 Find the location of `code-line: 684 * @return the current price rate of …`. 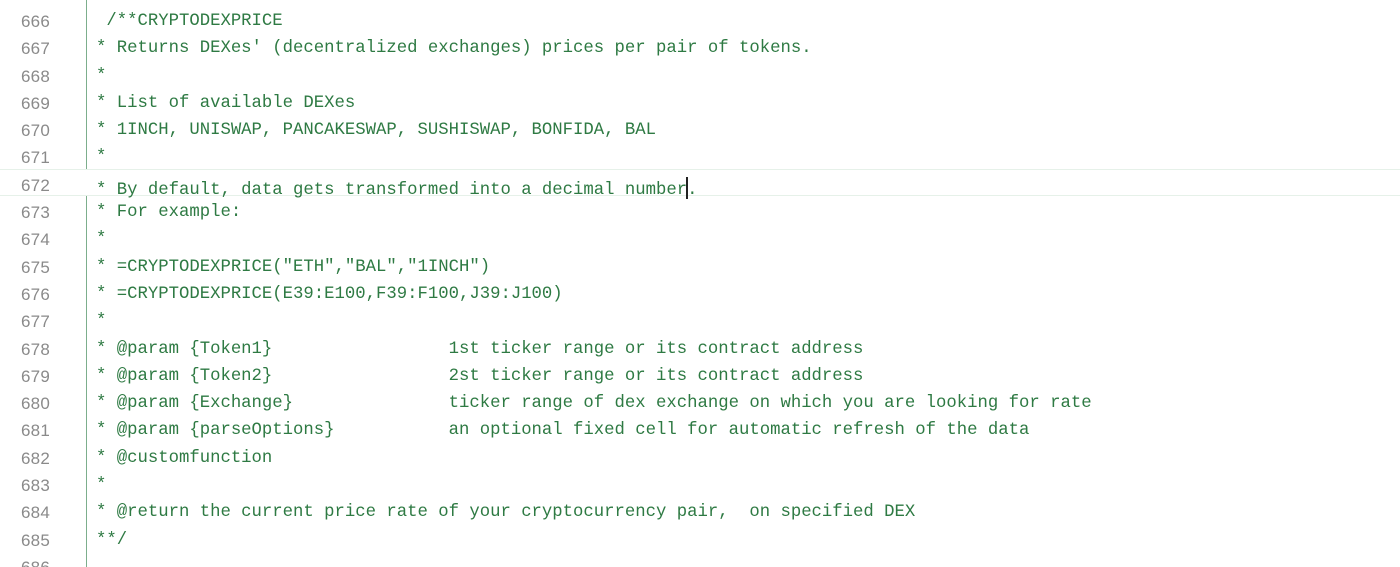

code-line: 684 * @return the current price rate of … is located at coordinates (700, 509).